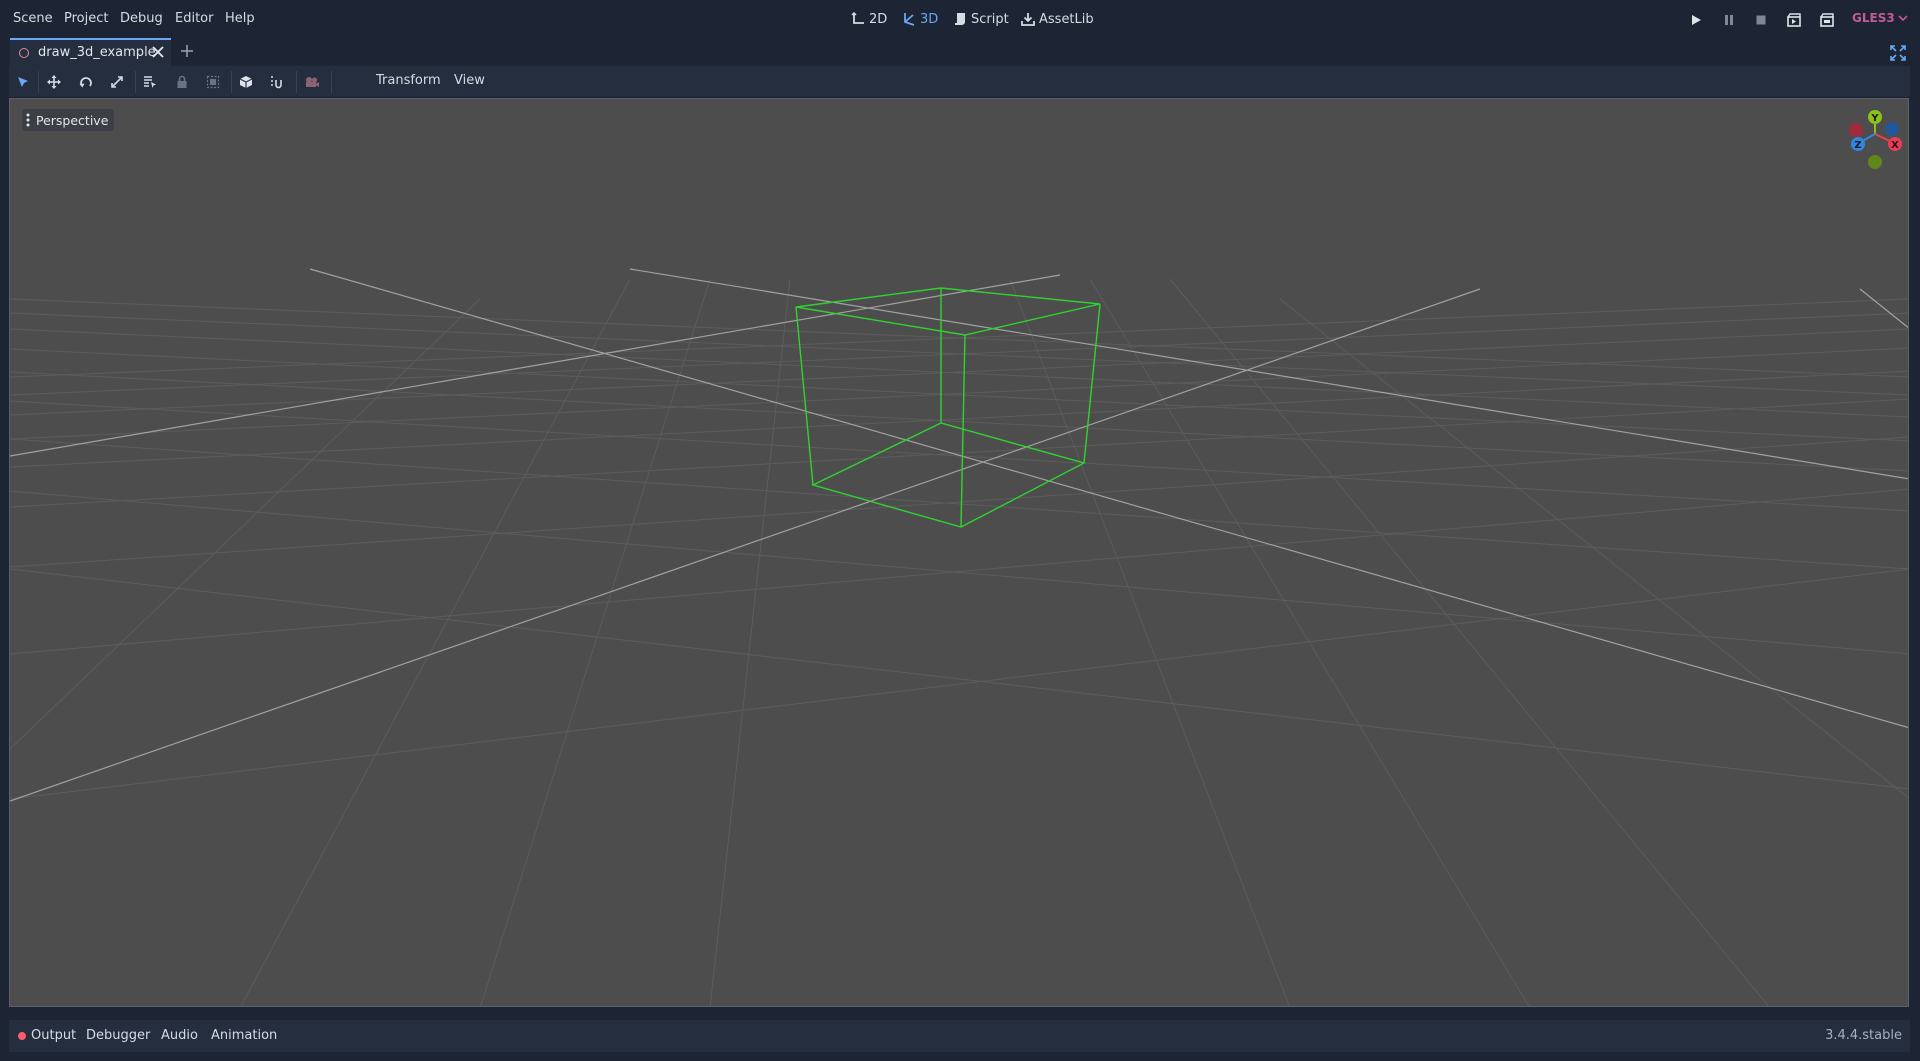 This screenshot has height=1061, width=1920. What do you see at coordinates (408, 80) in the screenshot?
I see `transform-menu: Transform` at bounding box center [408, 80].